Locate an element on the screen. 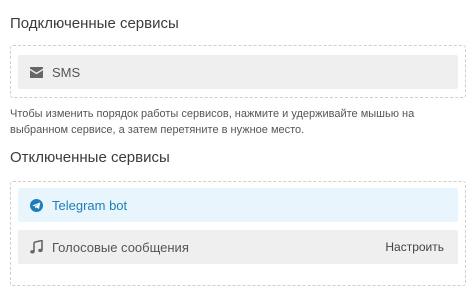 The height and width of the screenshot is (298, 474). music-note-icon is located at coordinates (36, 247).